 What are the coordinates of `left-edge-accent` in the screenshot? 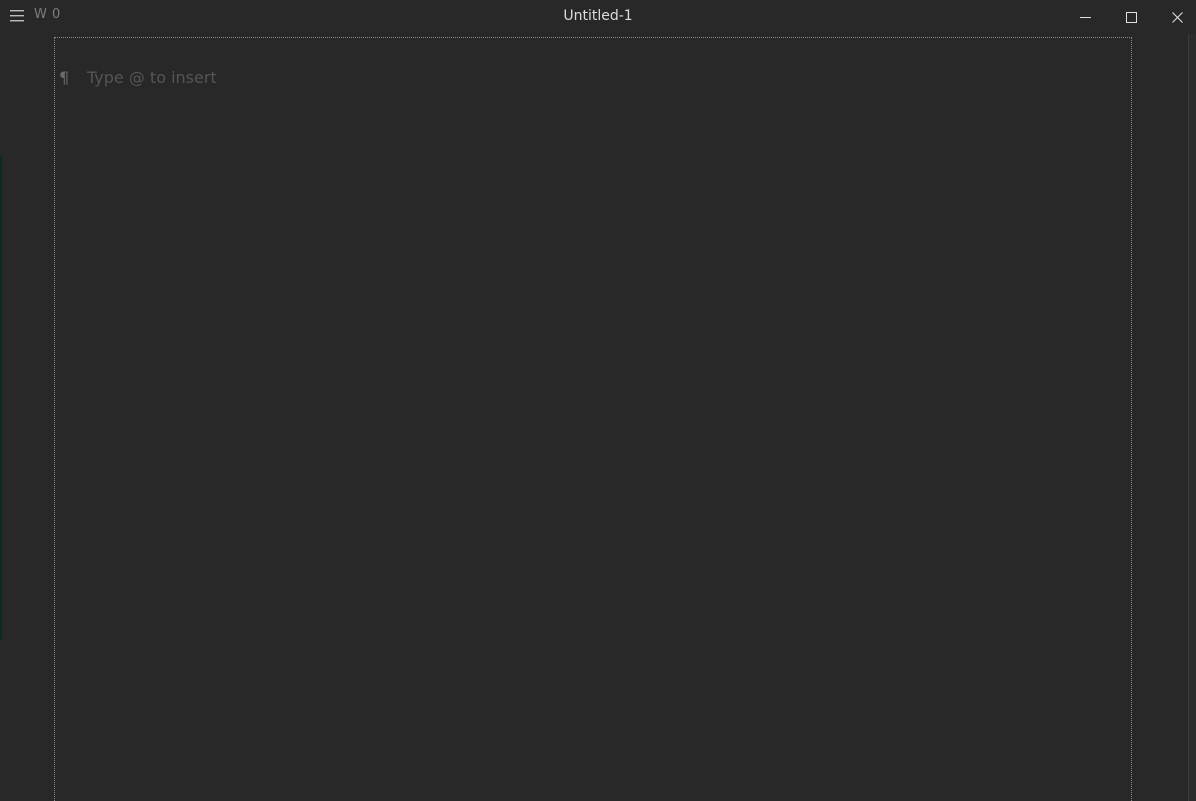 It's located at (1, 397).